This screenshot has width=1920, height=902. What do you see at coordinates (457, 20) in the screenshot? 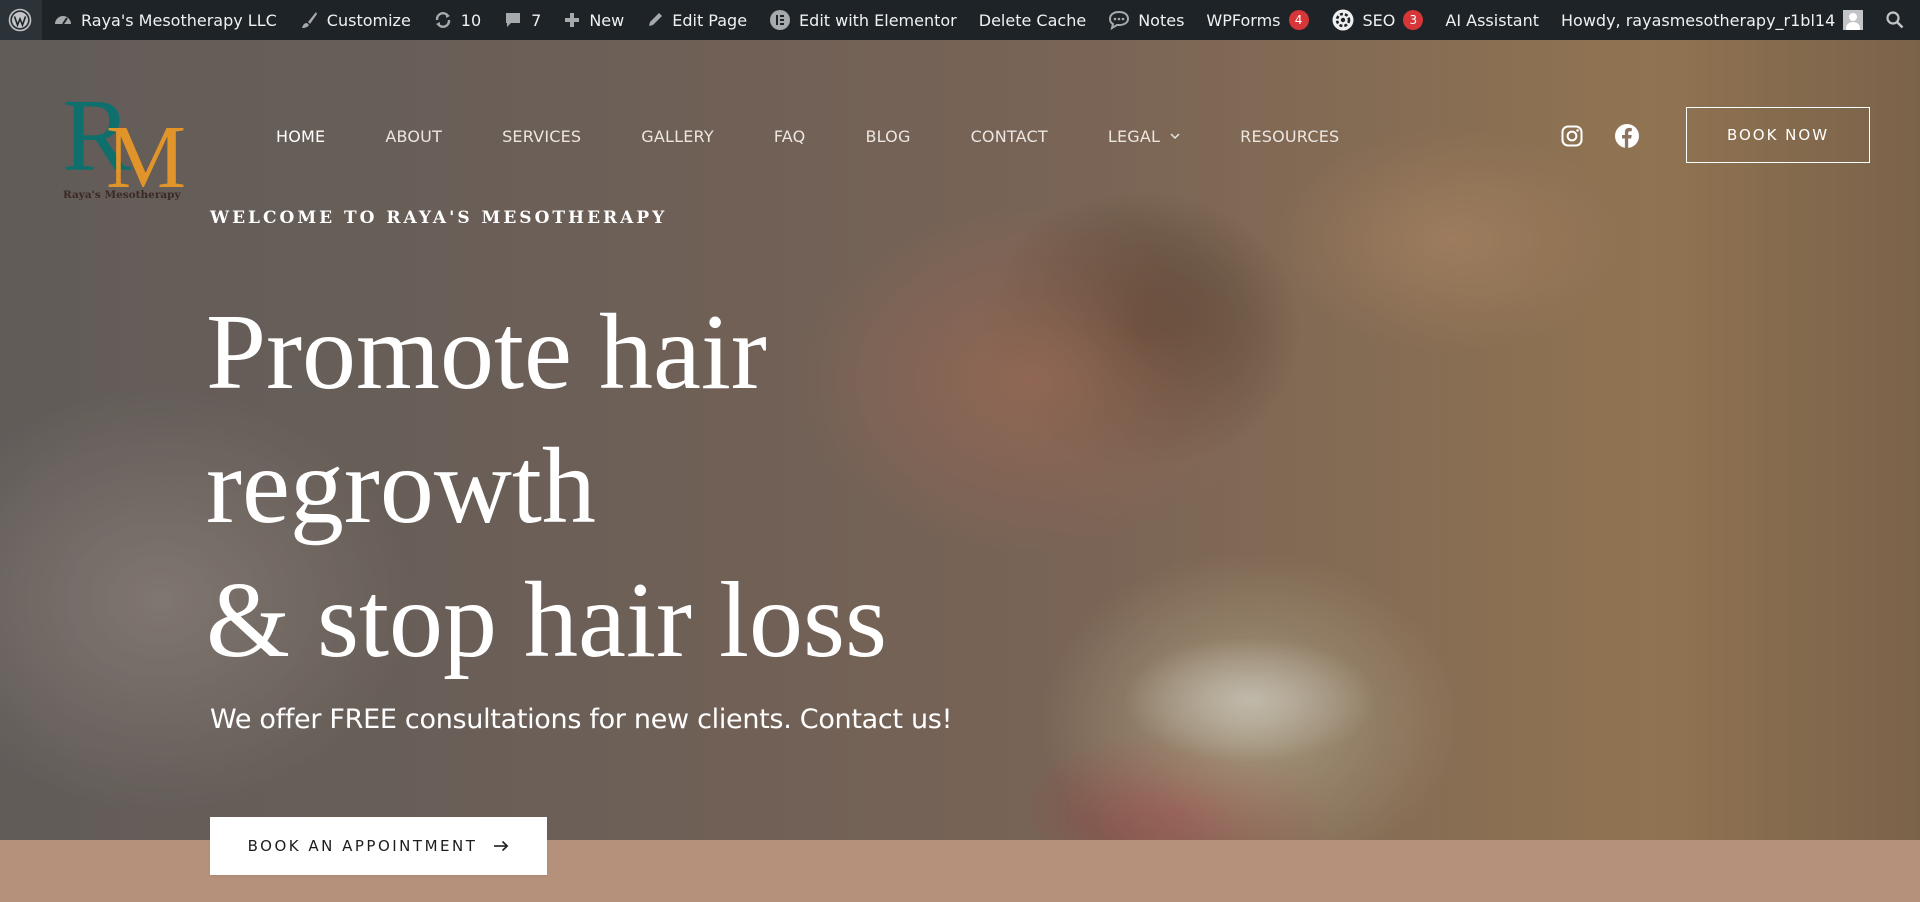
I see `admin-bar-updates: 10` at bounding box center [457, 20].